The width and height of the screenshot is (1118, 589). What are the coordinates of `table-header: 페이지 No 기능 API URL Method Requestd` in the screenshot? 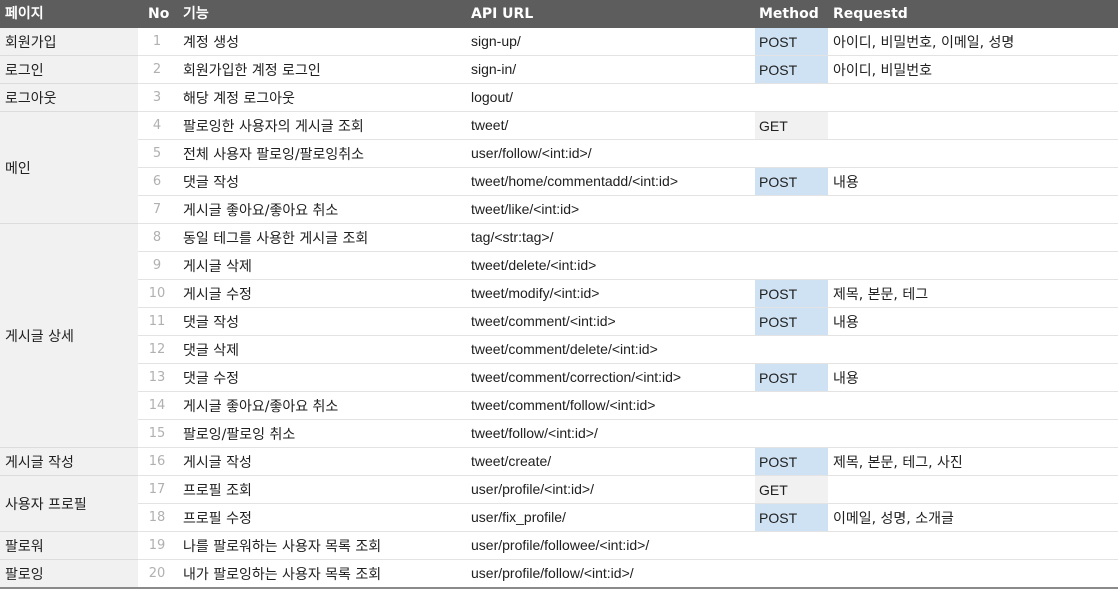 It's located at (559, 14).